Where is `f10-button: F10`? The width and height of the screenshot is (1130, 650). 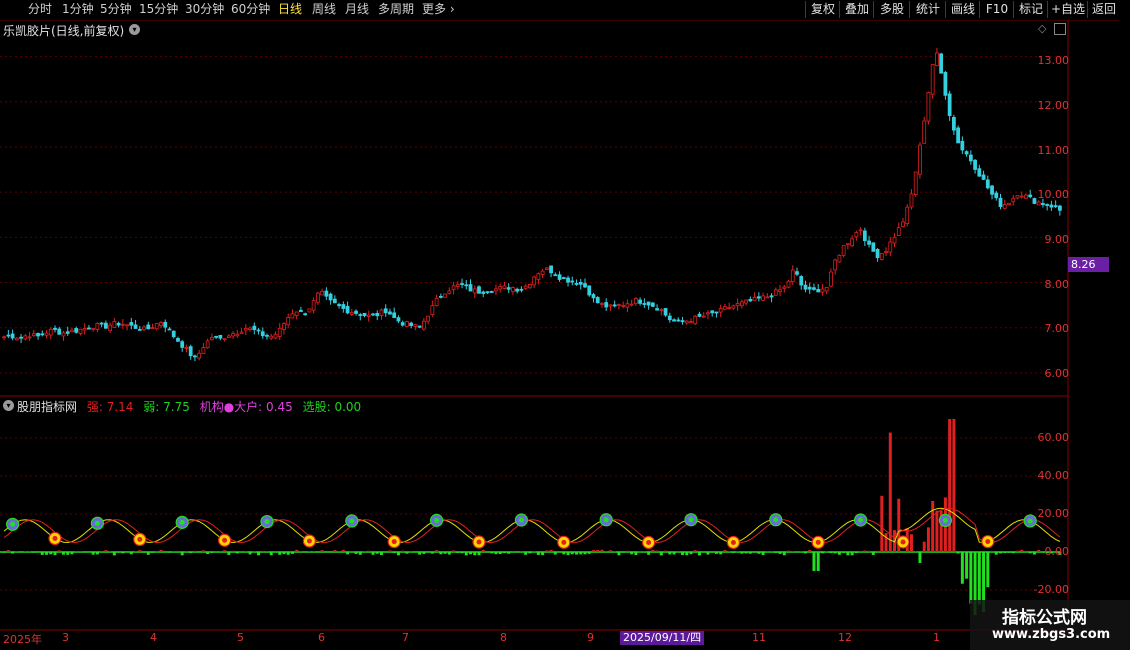 f10-button: F10 is located at coordinates (996, 9).